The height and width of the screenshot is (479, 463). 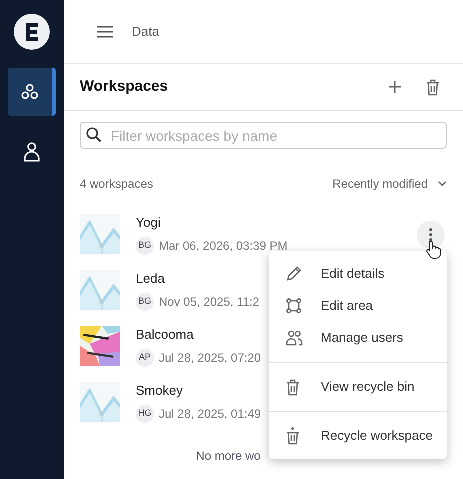 I want to click on menu-item: Edit details, so click(x=358, y=274).